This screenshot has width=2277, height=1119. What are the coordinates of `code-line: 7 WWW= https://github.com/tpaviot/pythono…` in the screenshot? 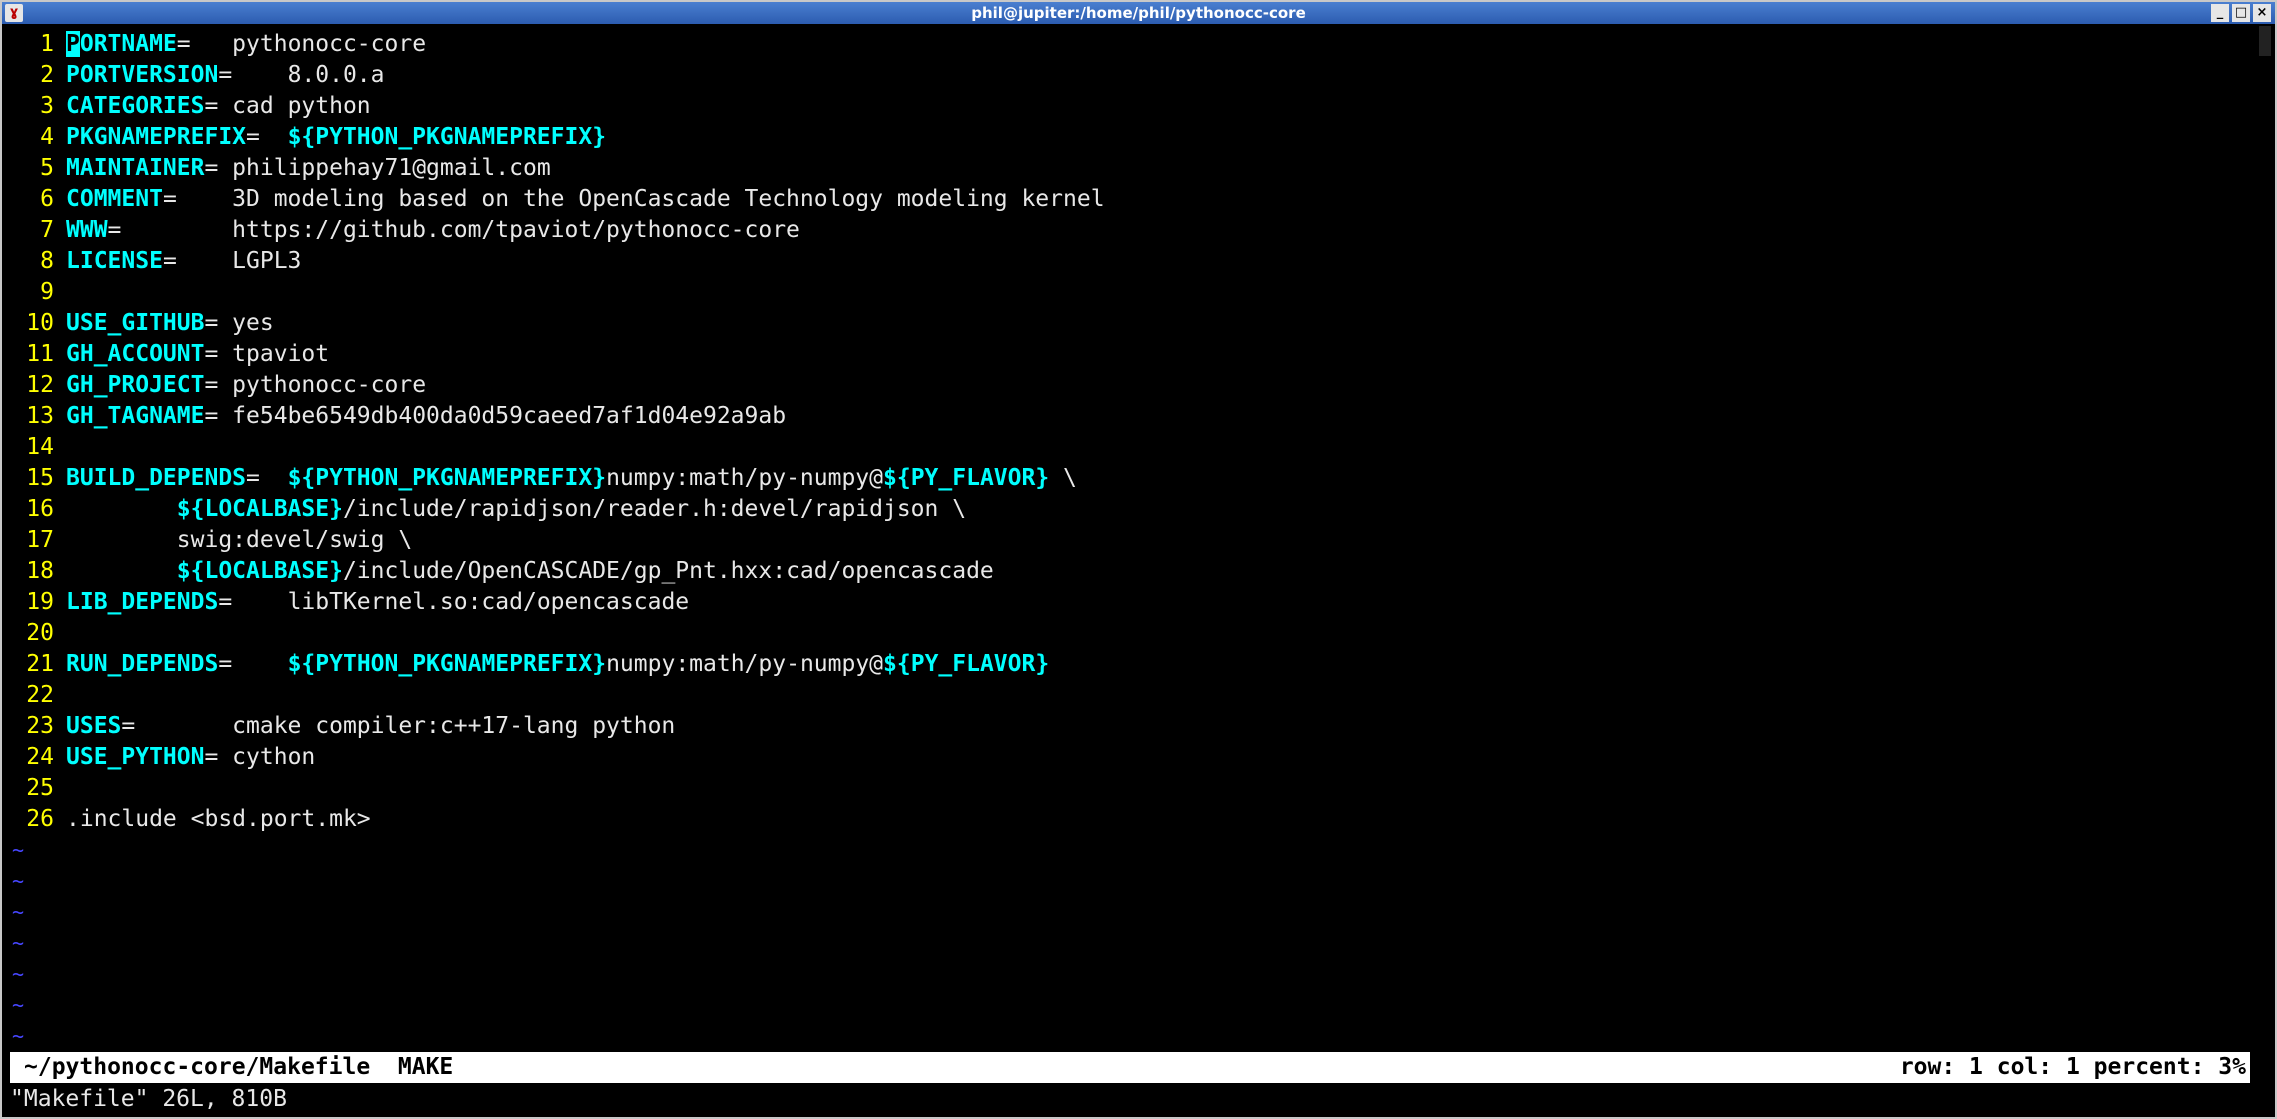 It's located at (1130, 230).